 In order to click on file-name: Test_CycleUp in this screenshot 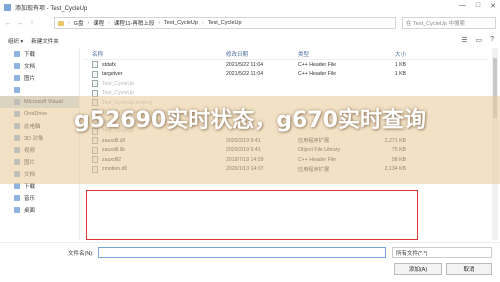, I will do `click(118, 83)`.